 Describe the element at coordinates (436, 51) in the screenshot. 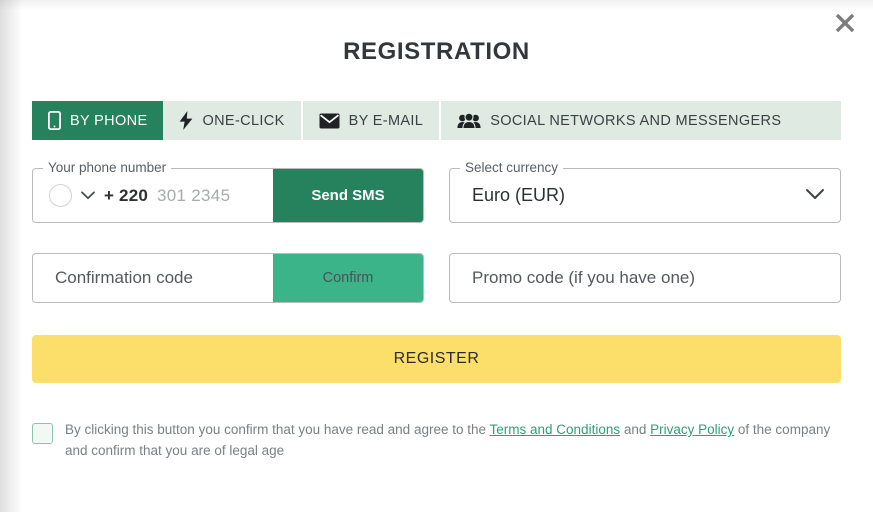

I see `page-title: REGISTRATION` at that location.